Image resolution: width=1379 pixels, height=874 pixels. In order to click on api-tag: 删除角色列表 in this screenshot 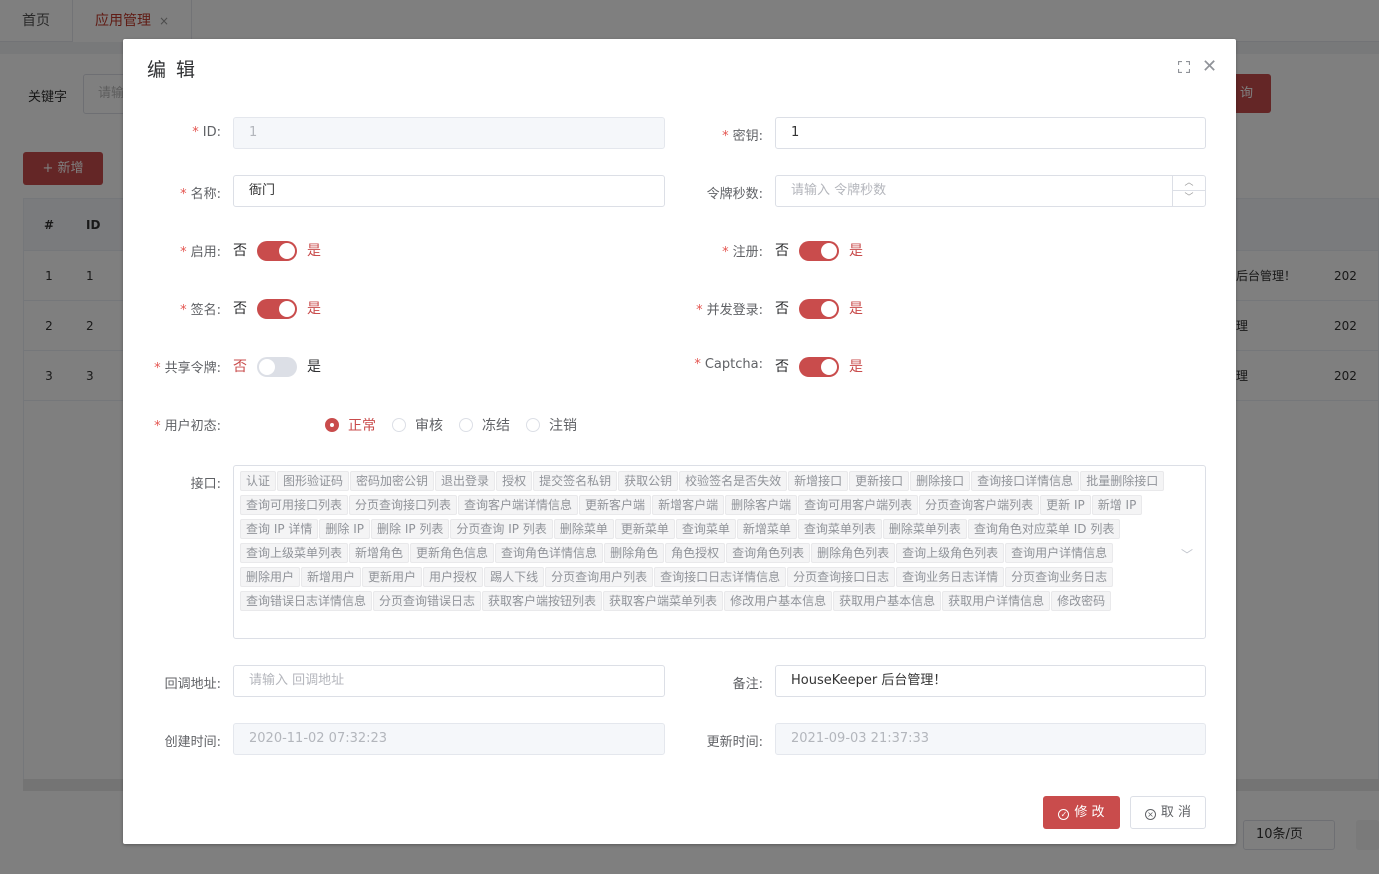, I will do `click(853, 553)`.